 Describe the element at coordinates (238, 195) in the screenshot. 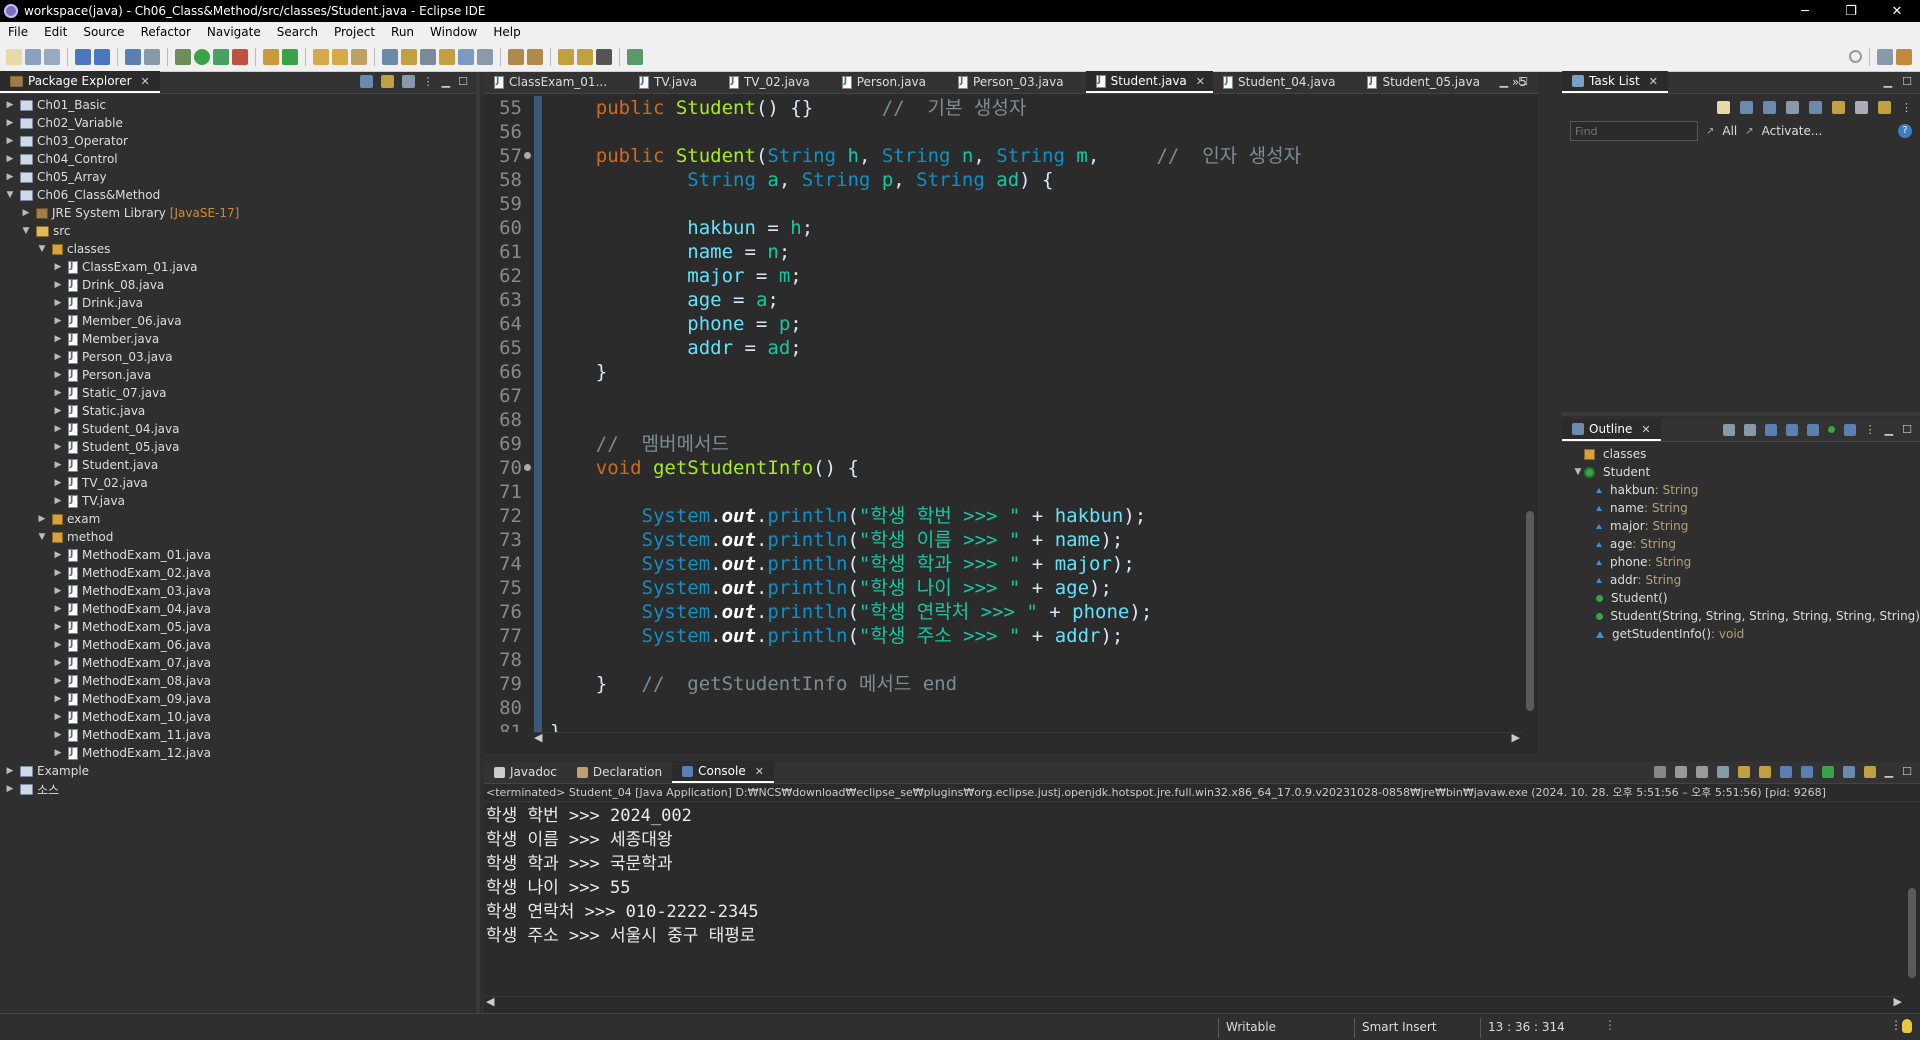

I see `tree-item: ▼ Ch06_Class&Method` at that location.